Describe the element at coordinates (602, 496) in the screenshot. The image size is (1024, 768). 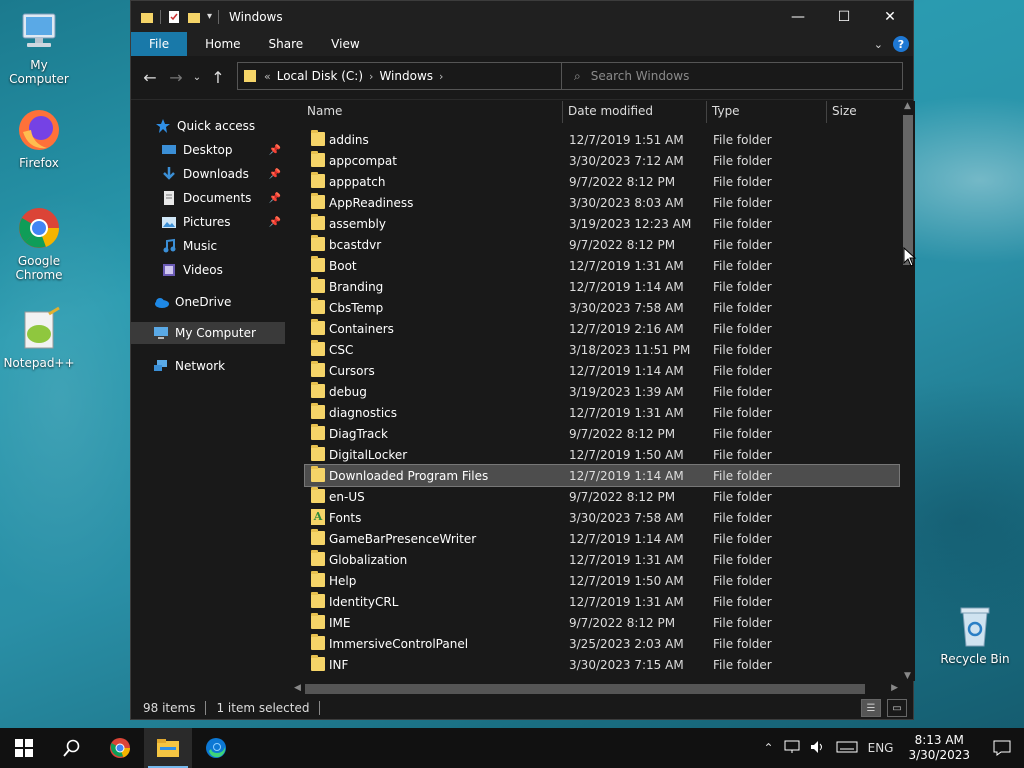
I see `table-row: en-US 9/7/2022 8:12 PM File folder` at that location.